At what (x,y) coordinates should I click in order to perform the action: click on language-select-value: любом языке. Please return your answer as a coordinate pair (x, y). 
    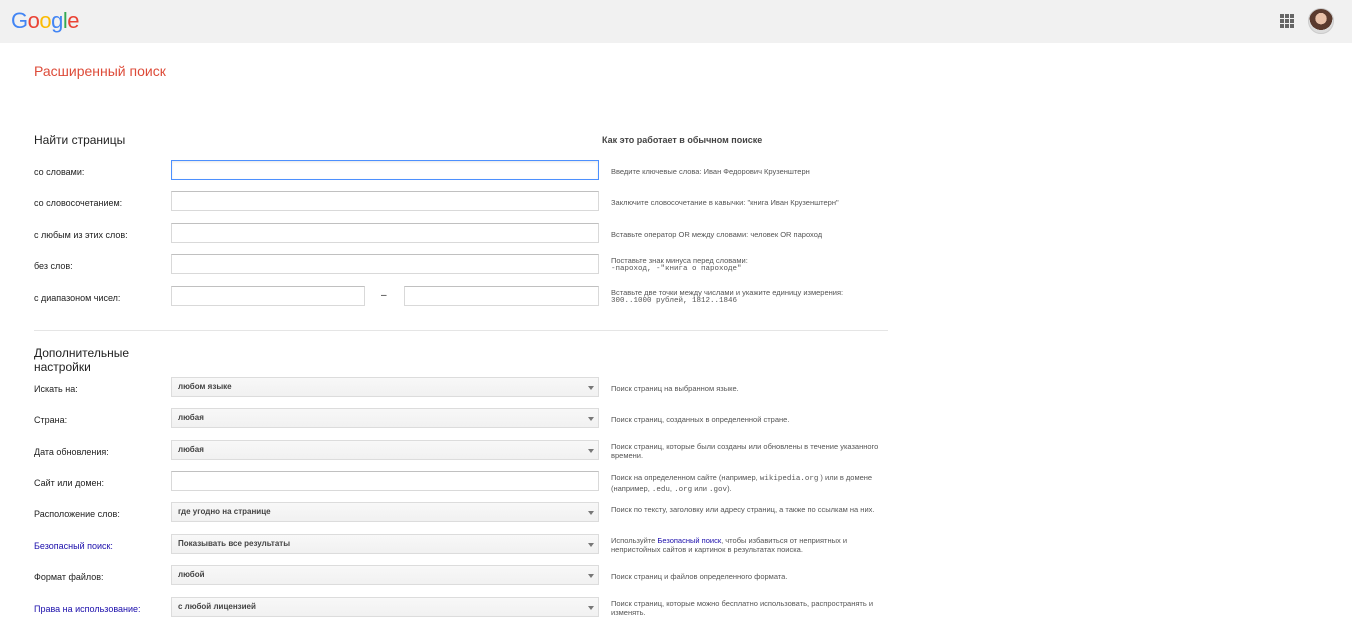
    Looking at the image, I should click on (205, 386).